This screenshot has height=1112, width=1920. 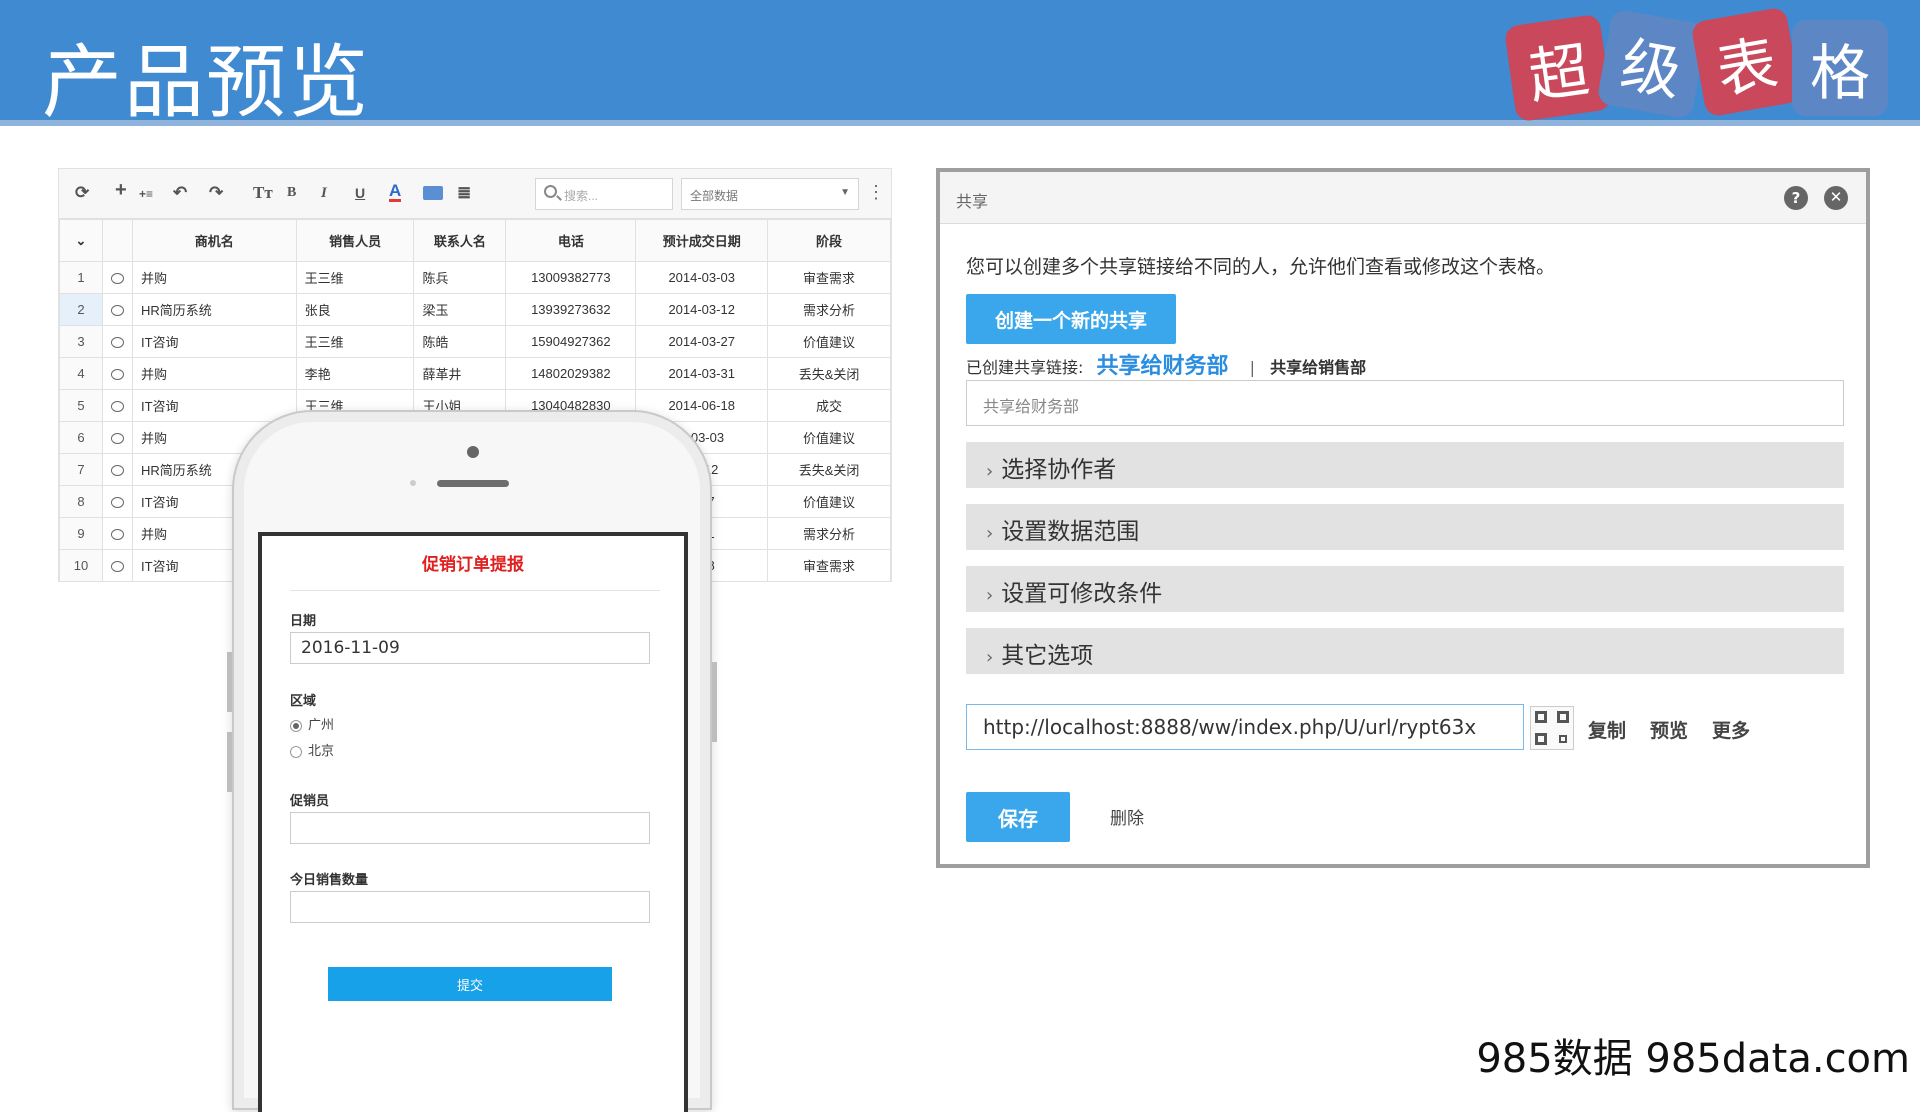 I want to click on more-menu-icon: ⋮, so click(x=876, y=192).